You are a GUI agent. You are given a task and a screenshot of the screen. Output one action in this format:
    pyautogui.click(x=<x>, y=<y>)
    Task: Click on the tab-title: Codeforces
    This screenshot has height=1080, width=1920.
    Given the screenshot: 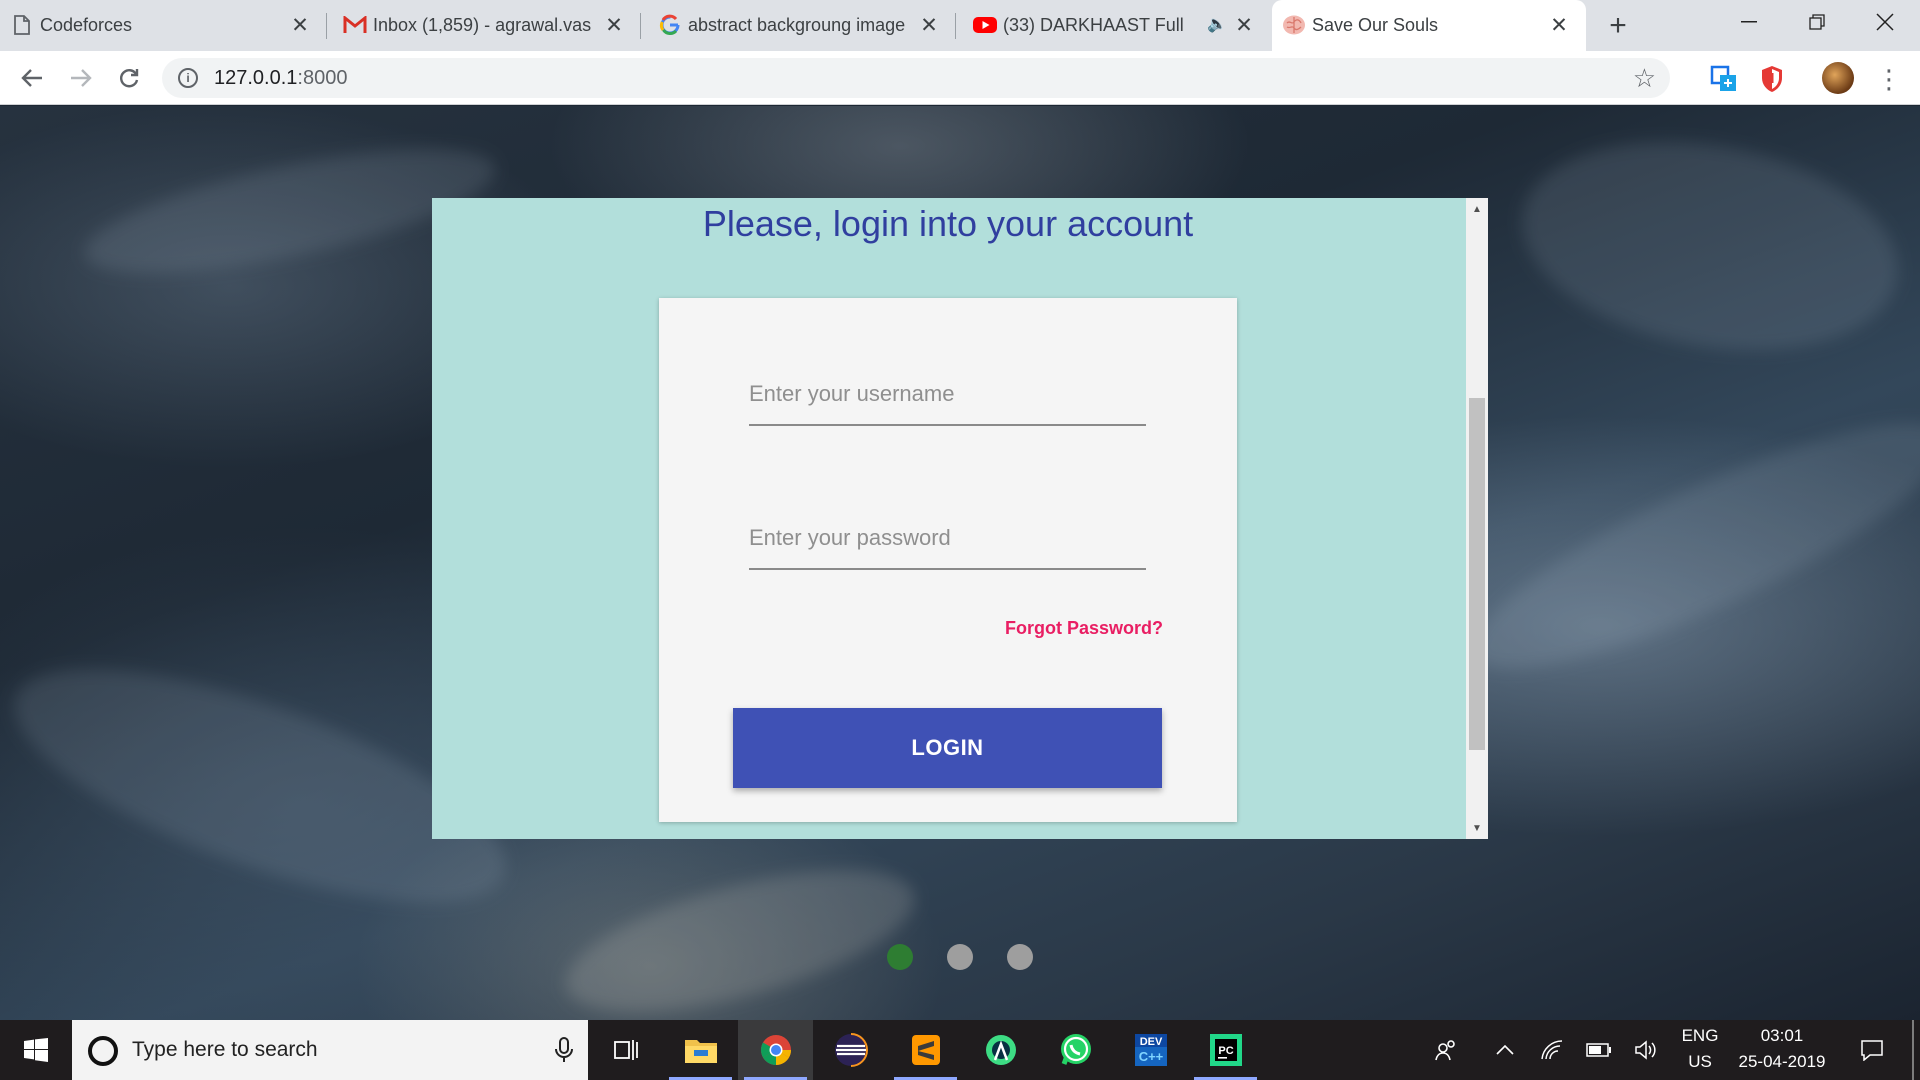 What is the action you would take?
    pyautogui.click(x=86, y=25)
    